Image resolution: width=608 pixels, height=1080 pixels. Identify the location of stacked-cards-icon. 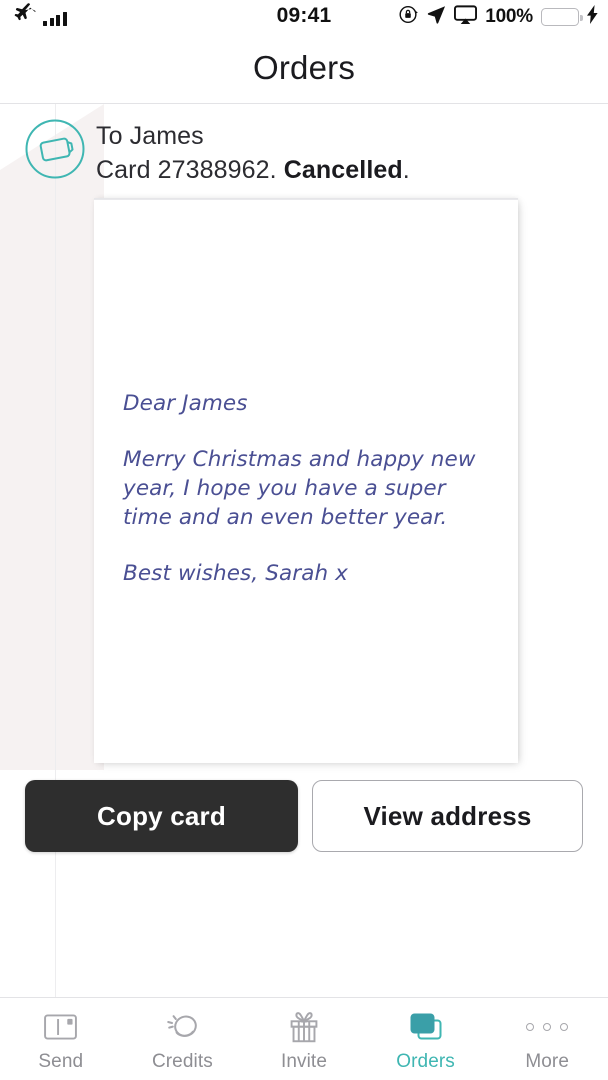
(426, 1027).